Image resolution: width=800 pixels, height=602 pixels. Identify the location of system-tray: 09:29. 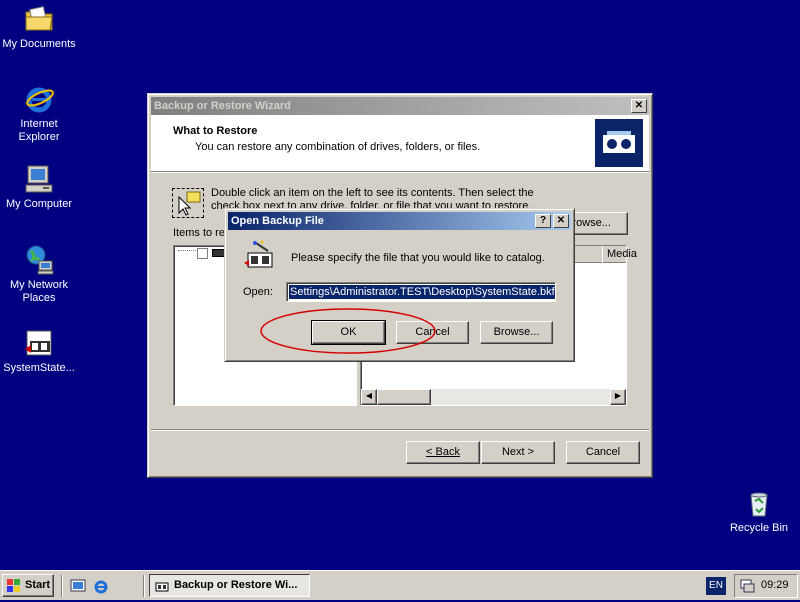
(766, 586).